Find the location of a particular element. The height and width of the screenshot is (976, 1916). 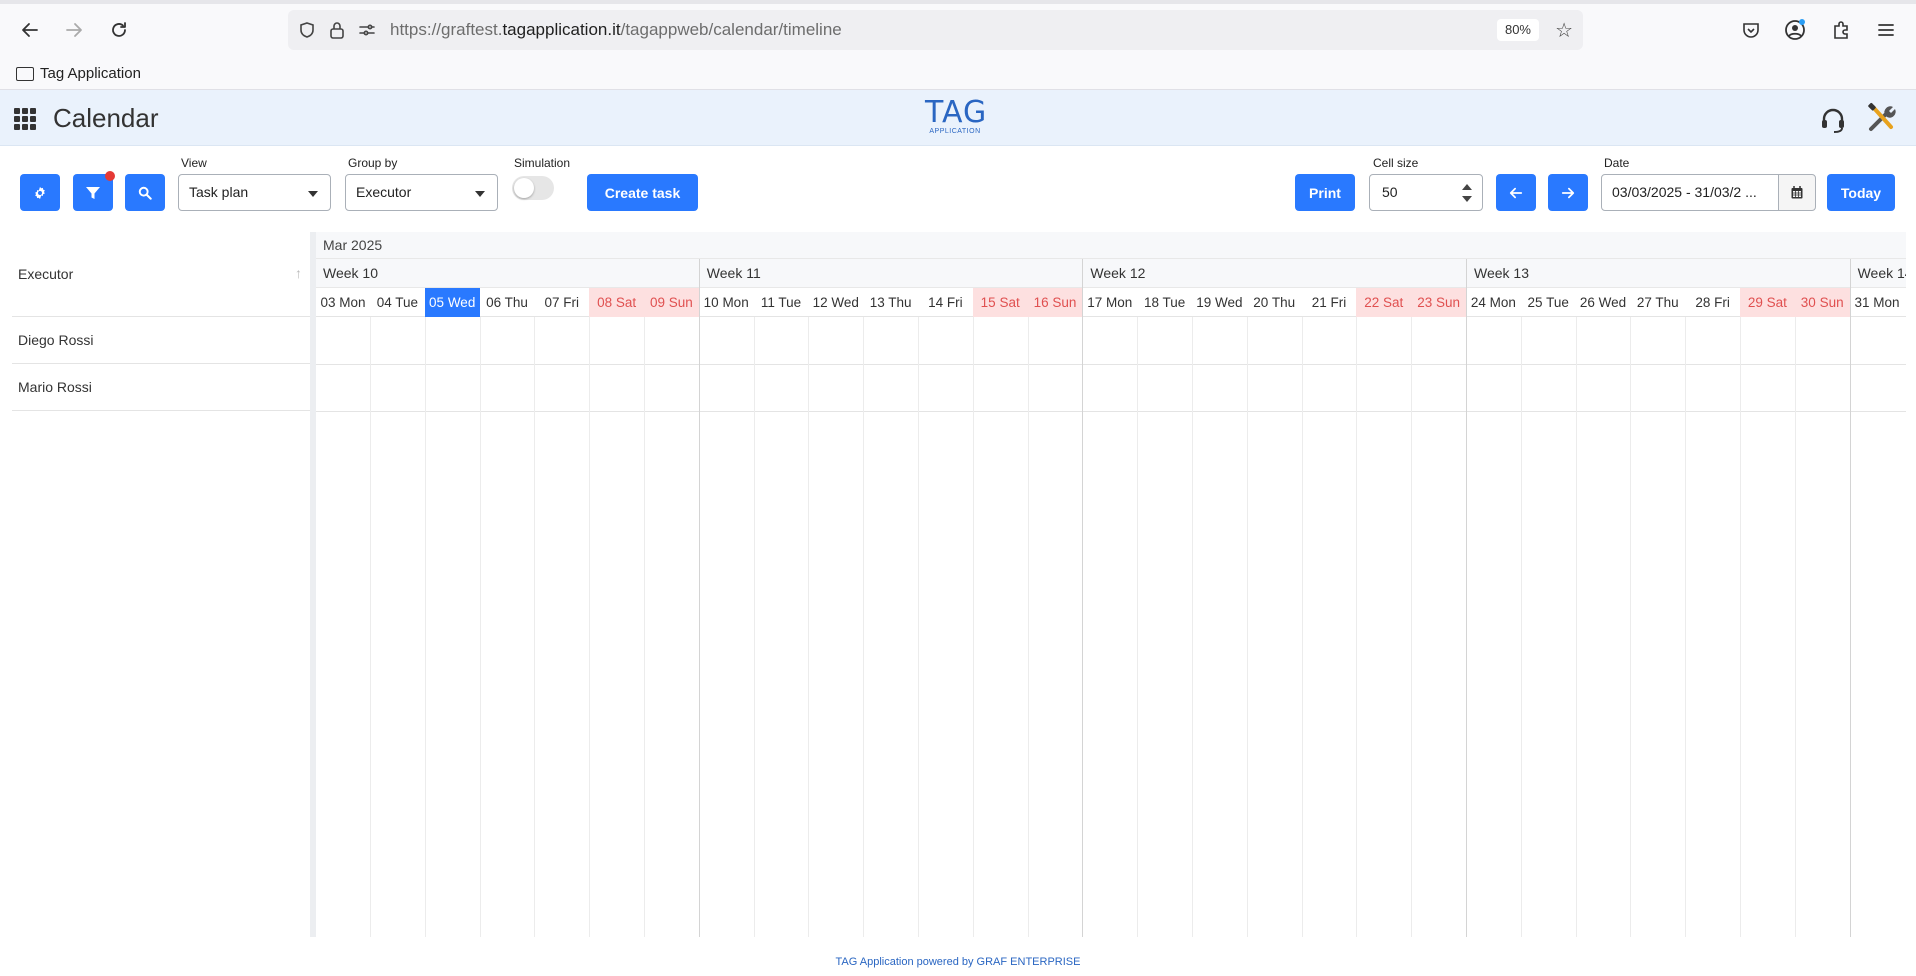

day-header-cell: 07 Fri is located at coordinates (561, 302).